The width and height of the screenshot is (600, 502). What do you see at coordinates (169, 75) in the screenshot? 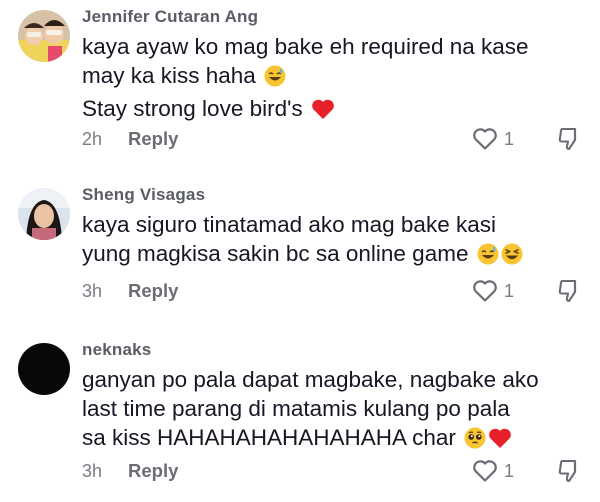
I see `comment-line: may ka kiss haha` at bounding box center [169, 75].